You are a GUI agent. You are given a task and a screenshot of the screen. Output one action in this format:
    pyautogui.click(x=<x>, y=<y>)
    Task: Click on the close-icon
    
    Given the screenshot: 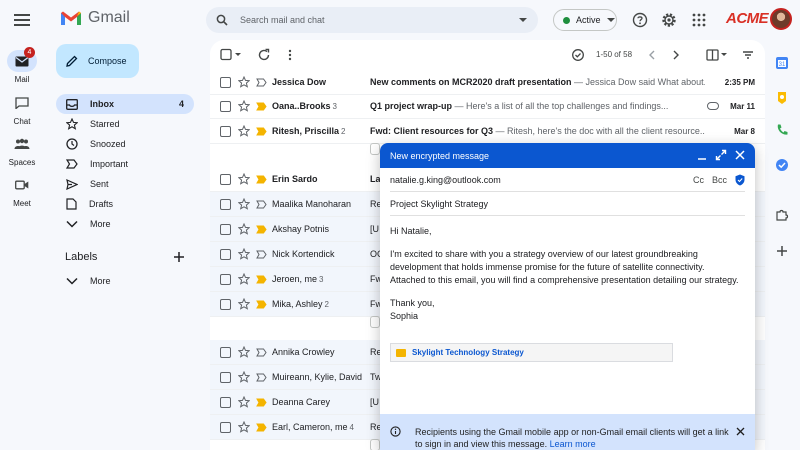 What is the action you would take?
    pyautogui.click(x=740, y=155)
    